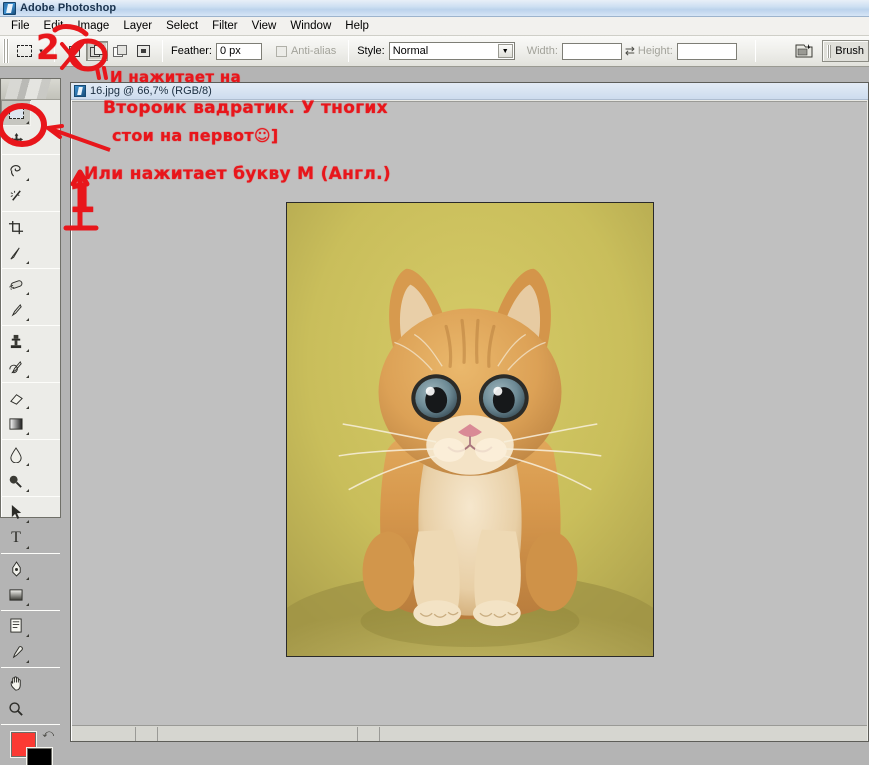 Image resolution: width=869 pixels, height=765 pixels. I want to click on color-swatches: ⤺, so click(30, 746).